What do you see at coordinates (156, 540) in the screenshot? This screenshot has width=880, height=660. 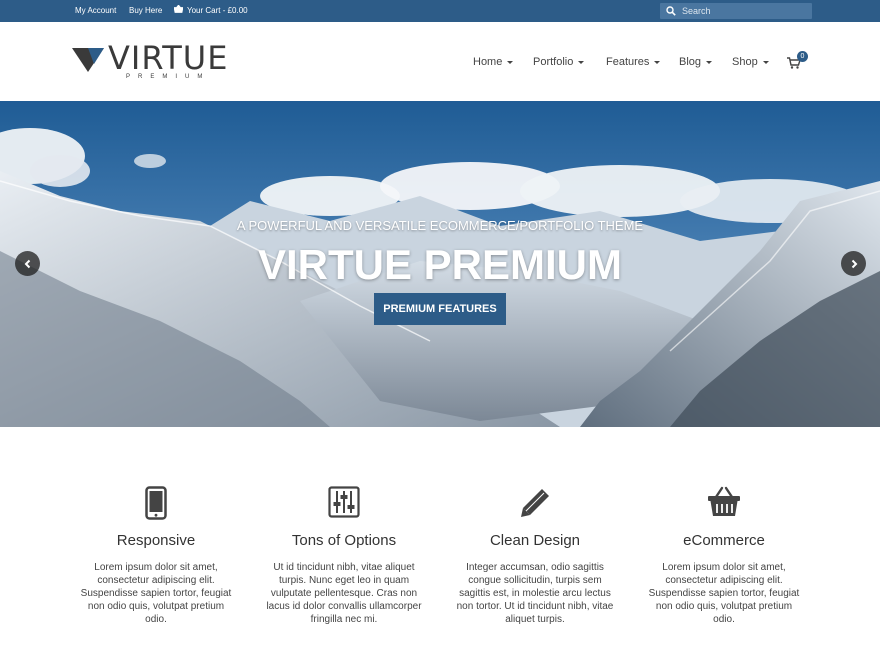 I see `feature-title: Responsive` at bounding box center [156, 540].